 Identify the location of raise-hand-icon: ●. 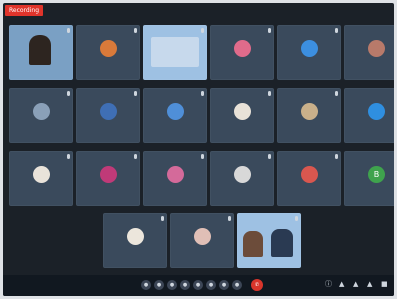
(211, 285).